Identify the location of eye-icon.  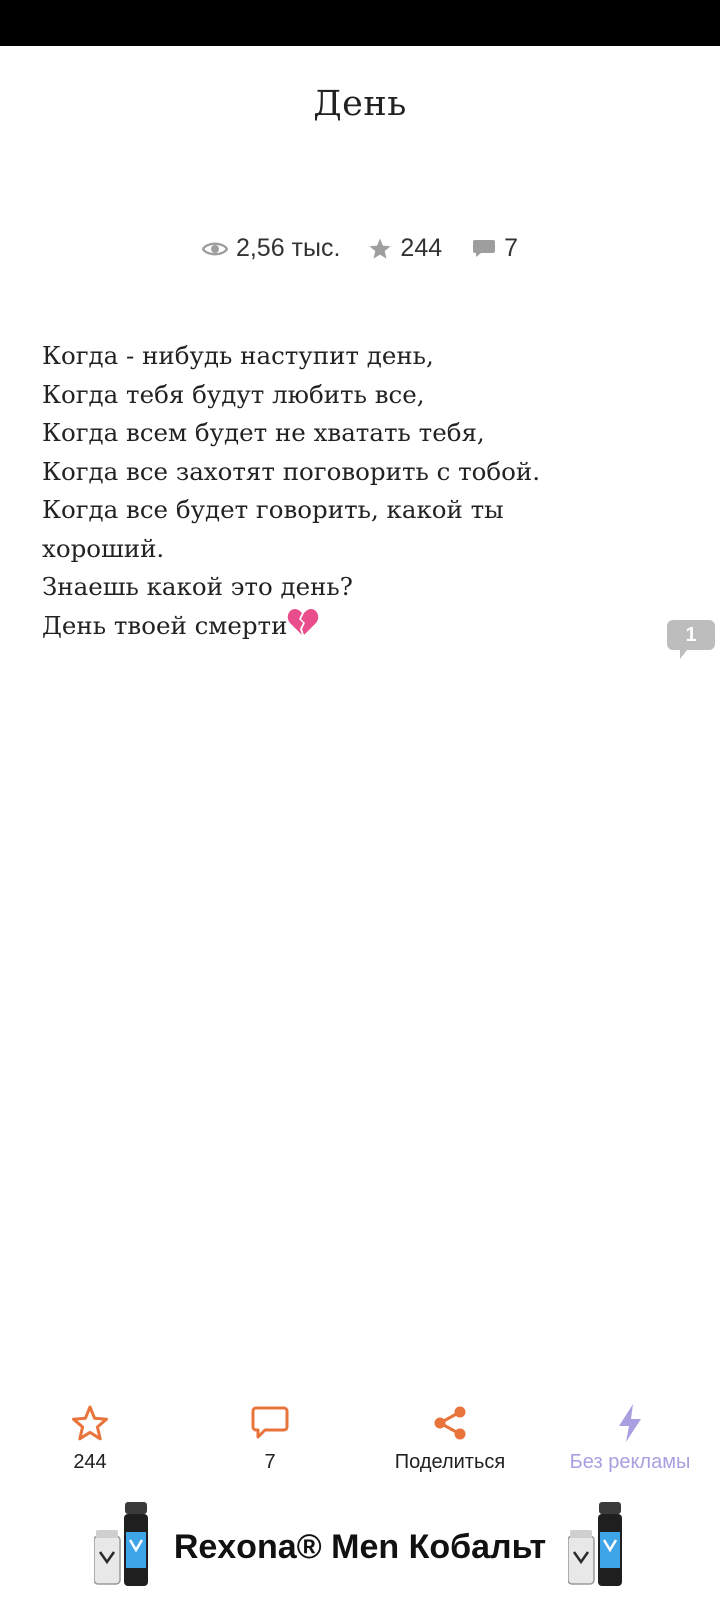
(214, 249).